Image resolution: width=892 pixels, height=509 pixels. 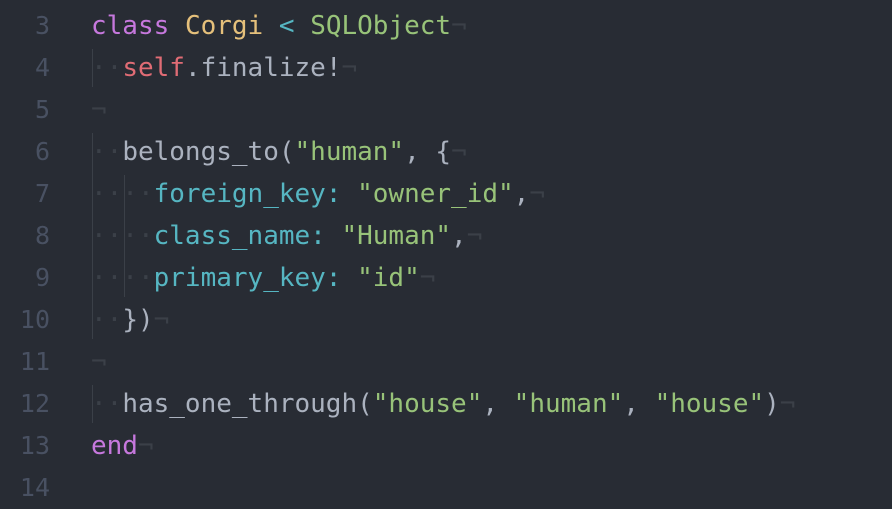 What do you see at coordinates (396, 236) in the screenshot?
I see `string-literal: "Human"` at bounding box center [396, 236].